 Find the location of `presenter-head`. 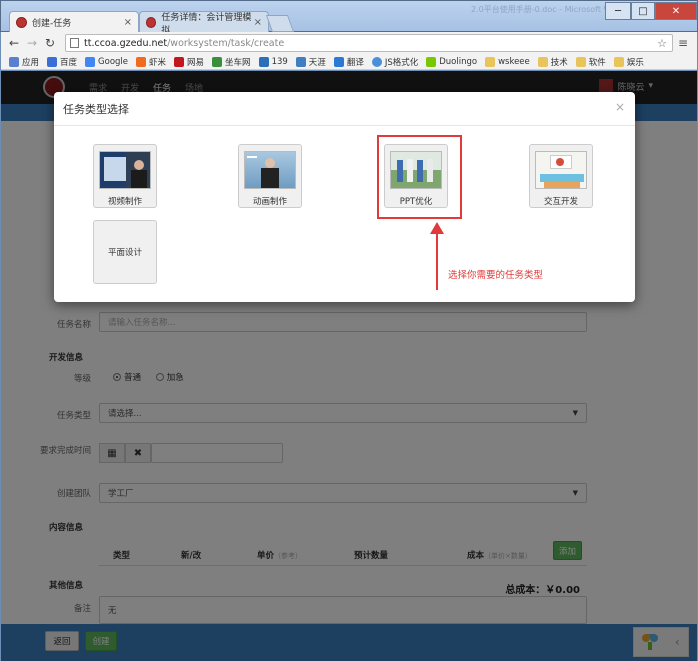

presenter-head is located at coordinates (139, 165).